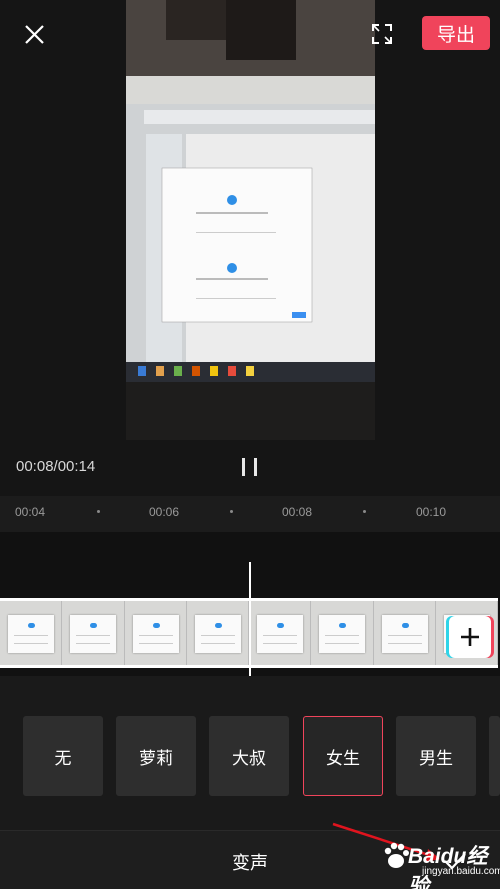  I want to click on voice-option-male: 男生, so click(436, 756).